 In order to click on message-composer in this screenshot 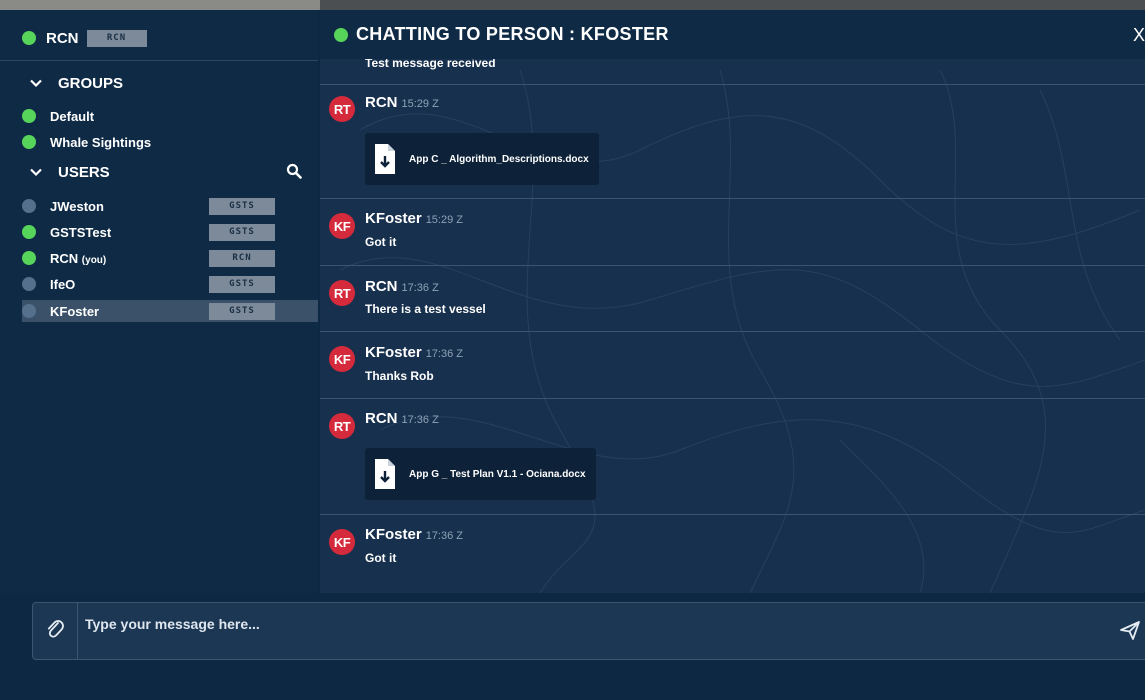, I will do `click(588, 631)`.